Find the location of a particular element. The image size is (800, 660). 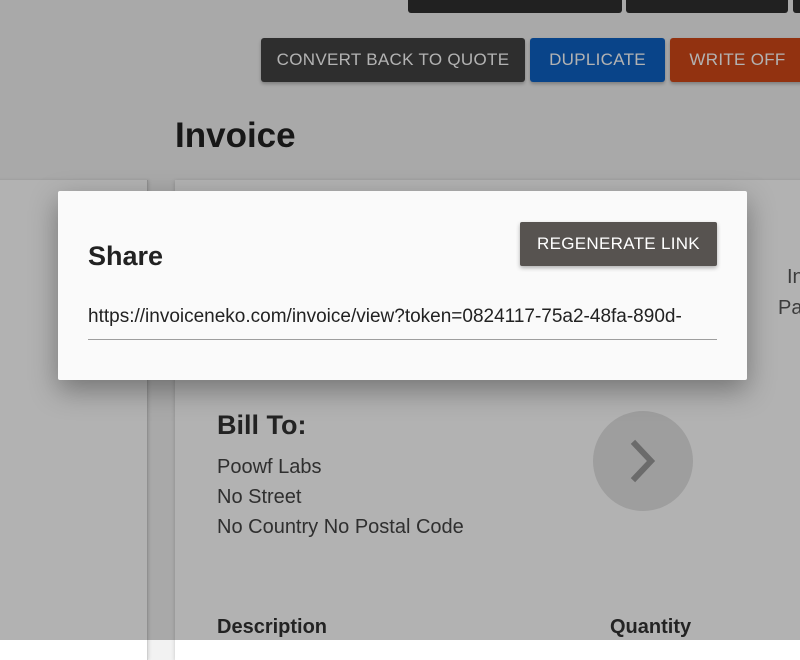

share-dialog-title: Share is located at coordinates (126, 256).